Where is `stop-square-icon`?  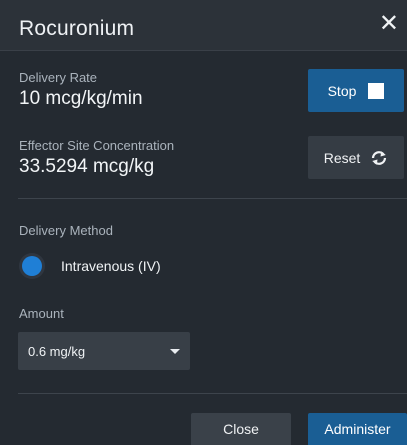
stop-square-icon is located at coordinates (376, 90).